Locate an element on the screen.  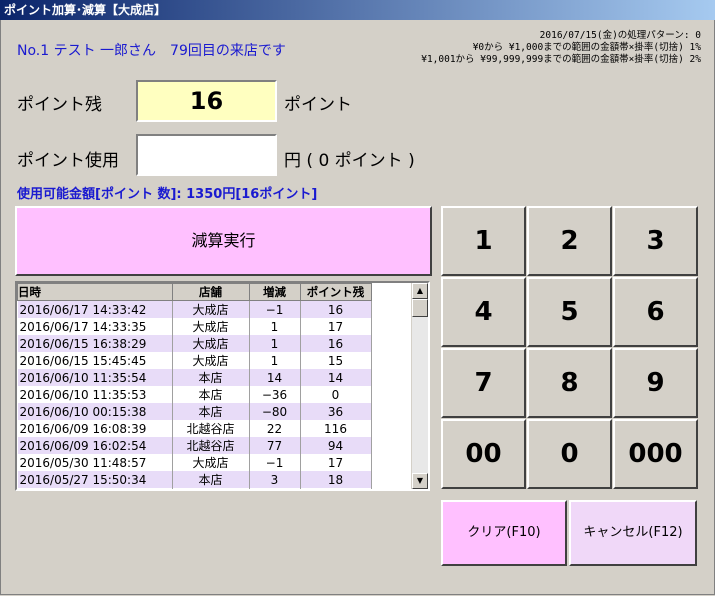
cell-balance: 14 is located at coordinates (336, 377).